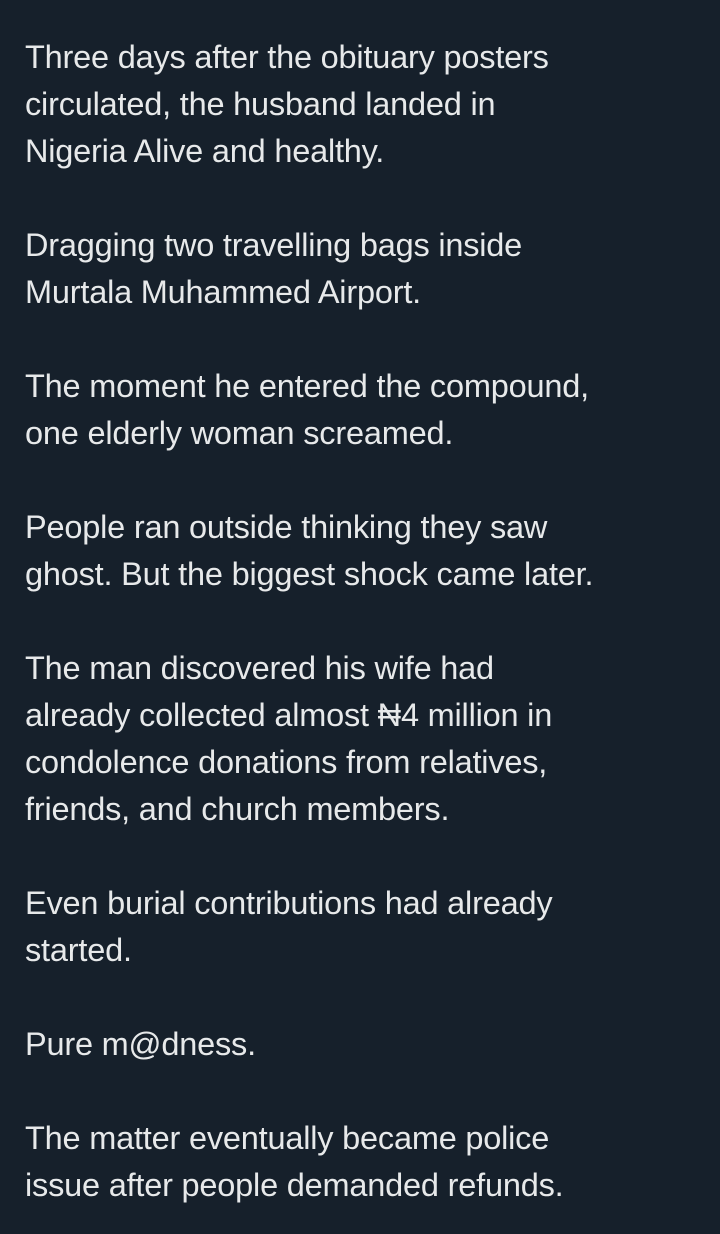 This screenshot has width=720, height=1234. Describe the element at coordinates (140, 1044) in the screenshot. I see `text-line: Pure m@dness.` at that location.